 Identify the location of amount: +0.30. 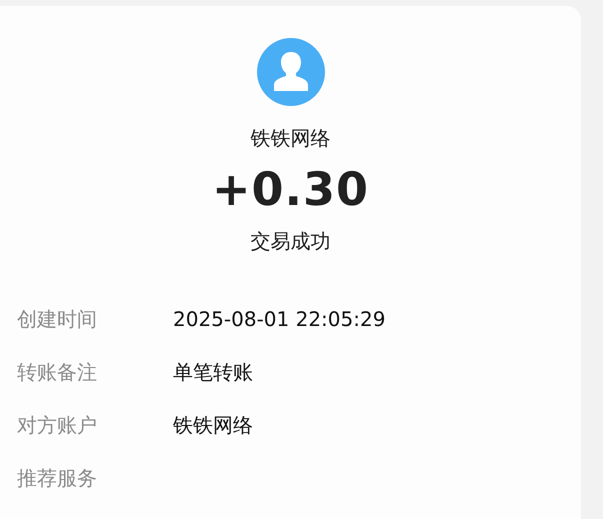
(291, 189).